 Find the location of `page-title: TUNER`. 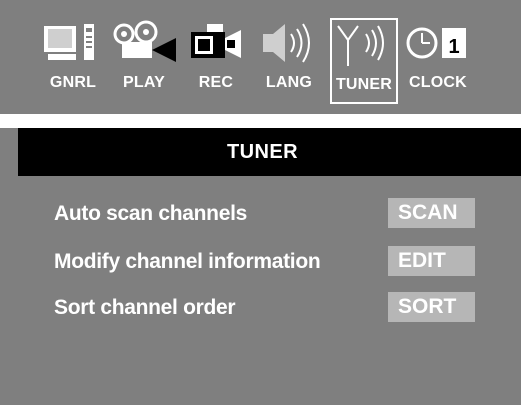

page-title: TUNER is located at coordinates (262, 151).